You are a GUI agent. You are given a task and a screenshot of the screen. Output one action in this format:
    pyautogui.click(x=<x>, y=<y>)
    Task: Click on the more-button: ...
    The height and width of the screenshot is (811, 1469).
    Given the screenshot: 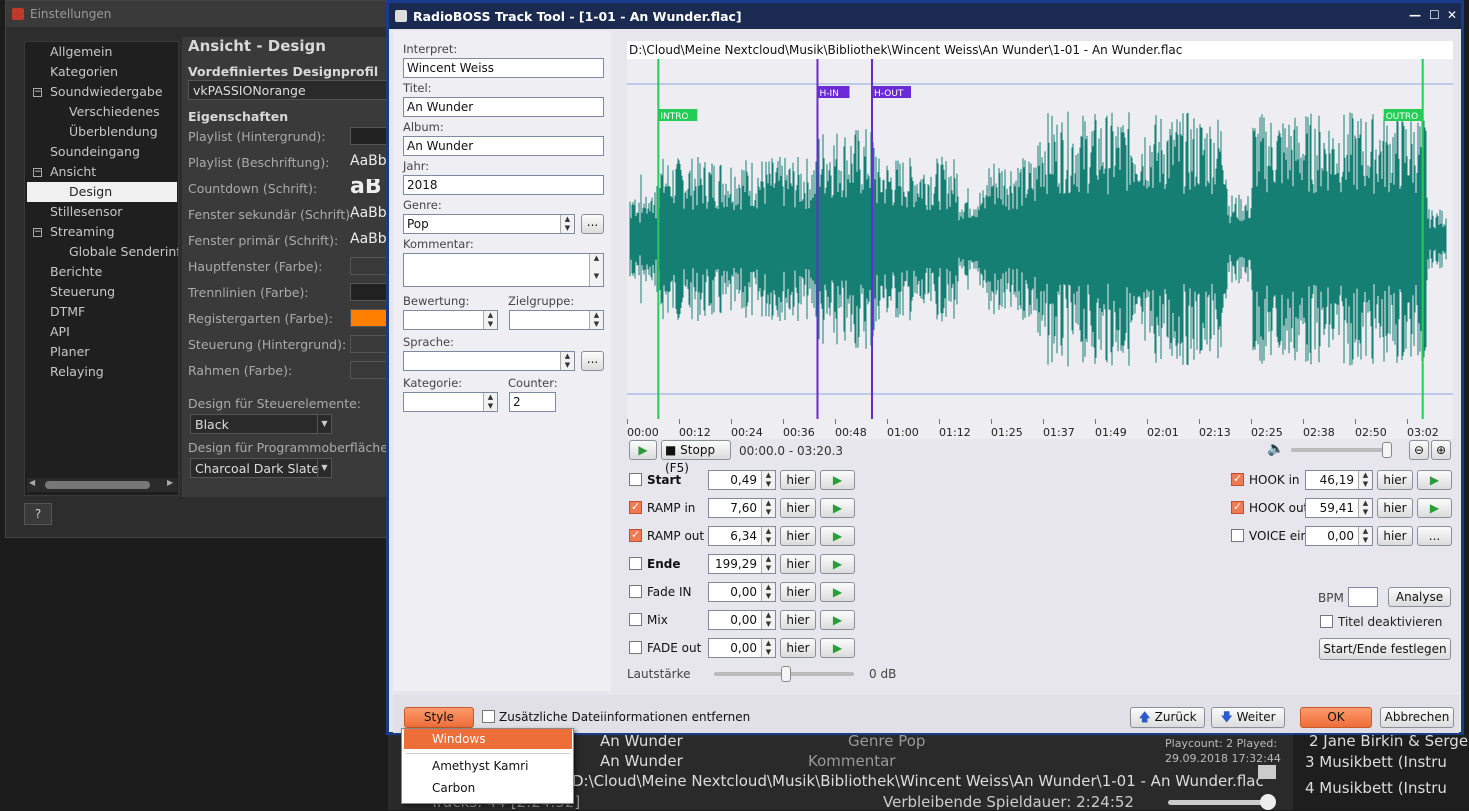 What is the action you would take?
    pyautogui.click(x=1434, y=536)
    